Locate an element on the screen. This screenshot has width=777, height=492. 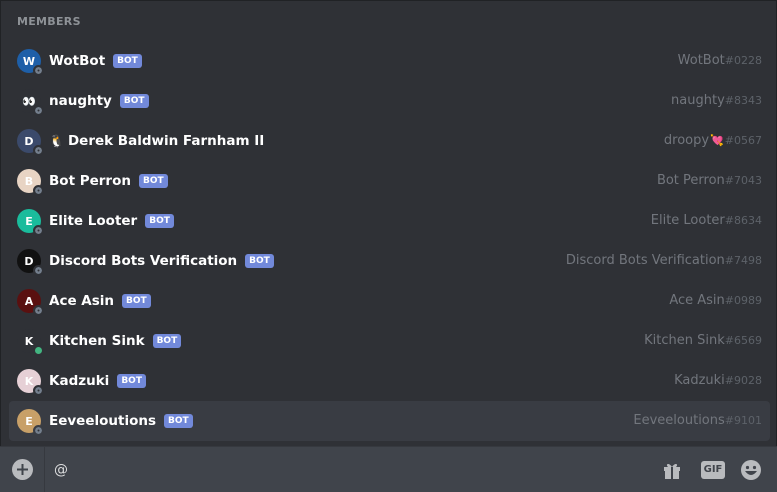
upload-button is located at coordinates (22, 469).